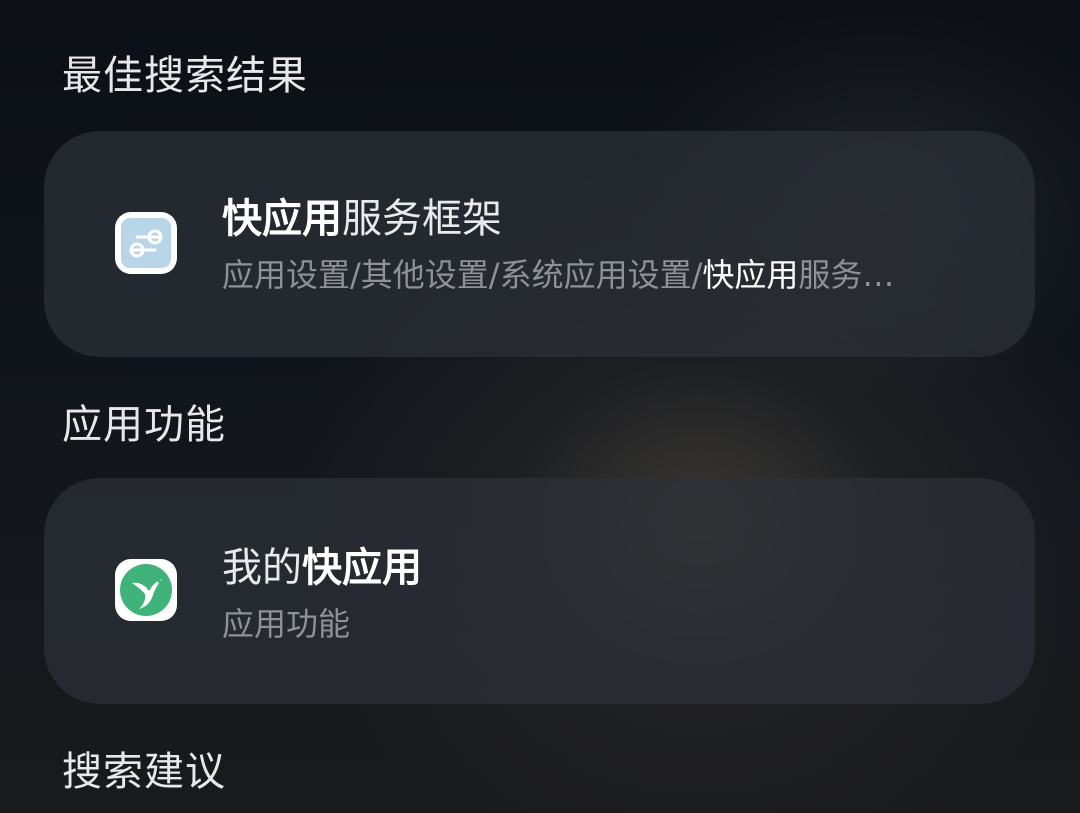 The height and width of the screenshot is (813, 1080). I want to click on app-icon-my-quick-apps, so click(146, 590).